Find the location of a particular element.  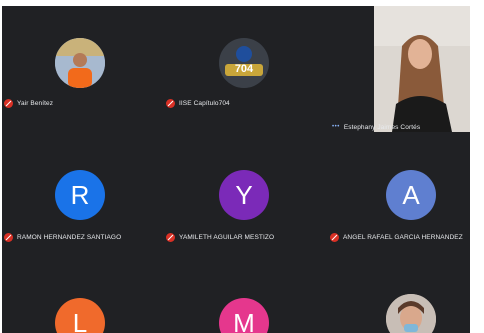

logo-text: 704 is located at coordinates (244, 69).